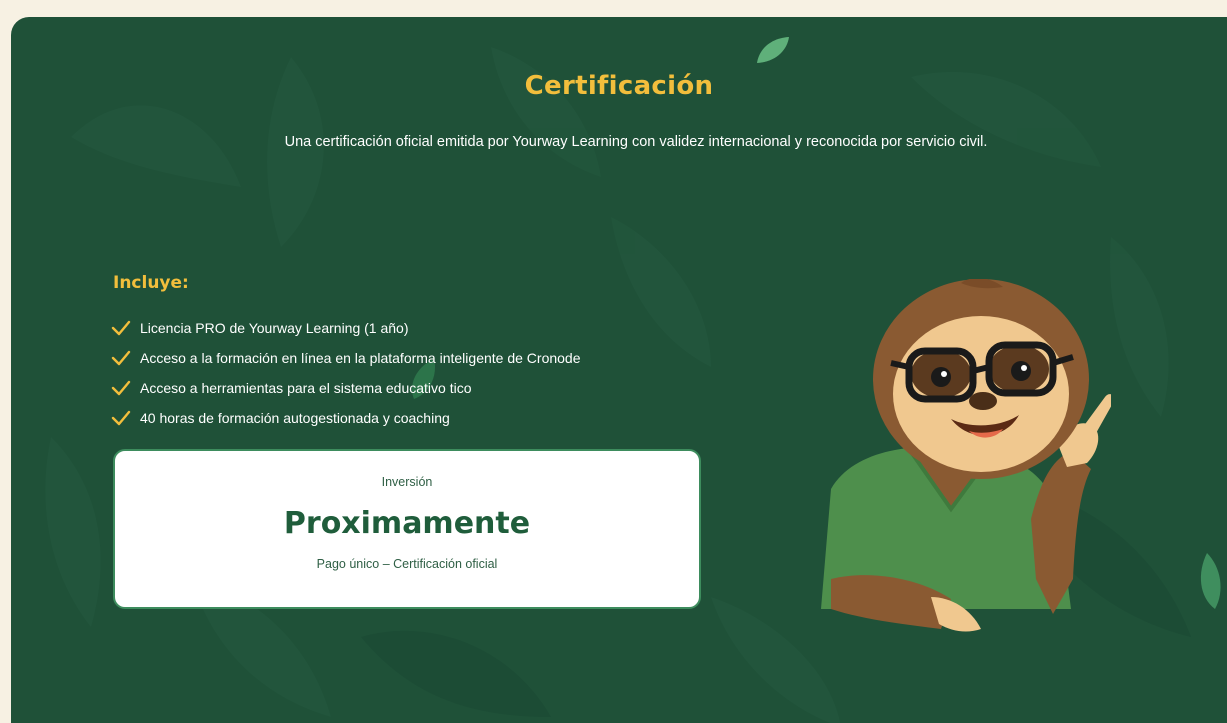 The width and height of the screenshot is (1227, 723). I want to click on investment-price: Proximamente, so click(407, 523).